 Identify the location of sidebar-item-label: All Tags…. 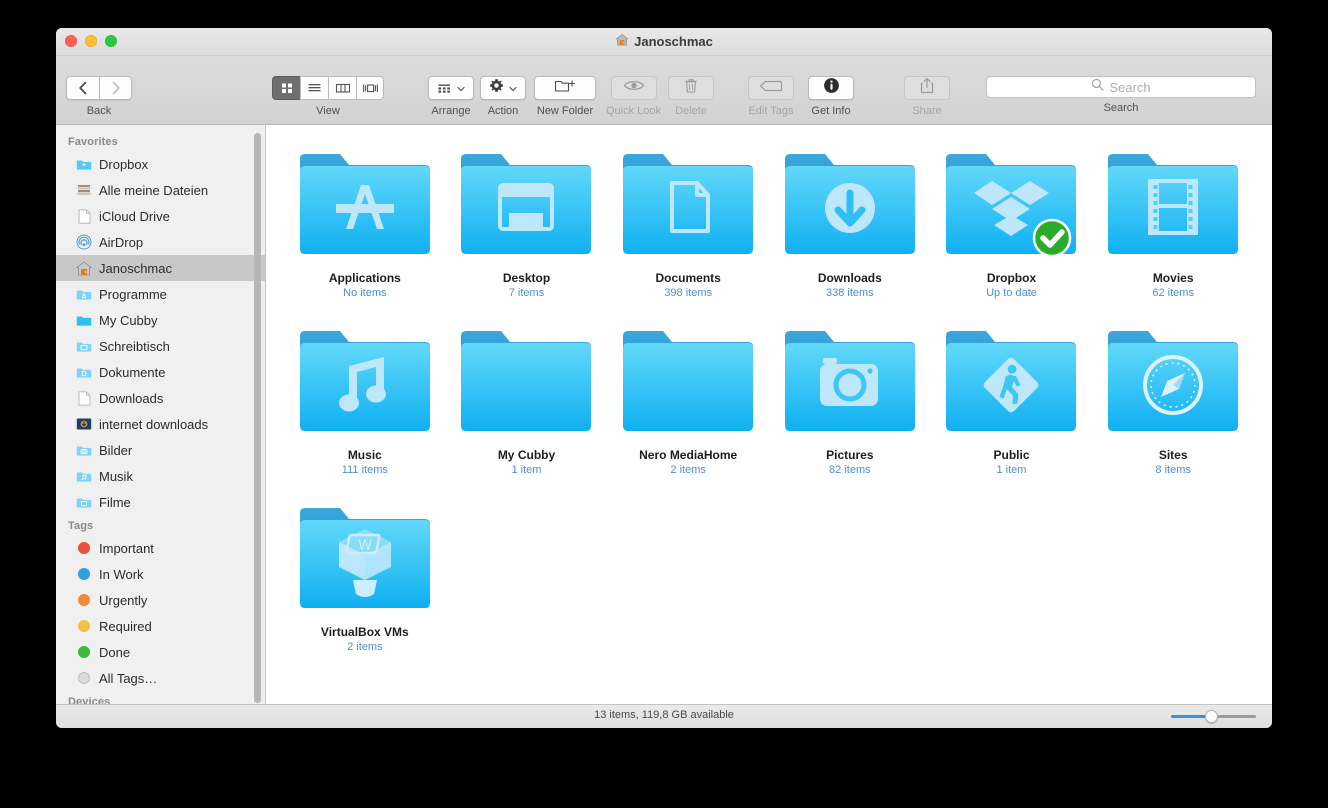
(128, 678).